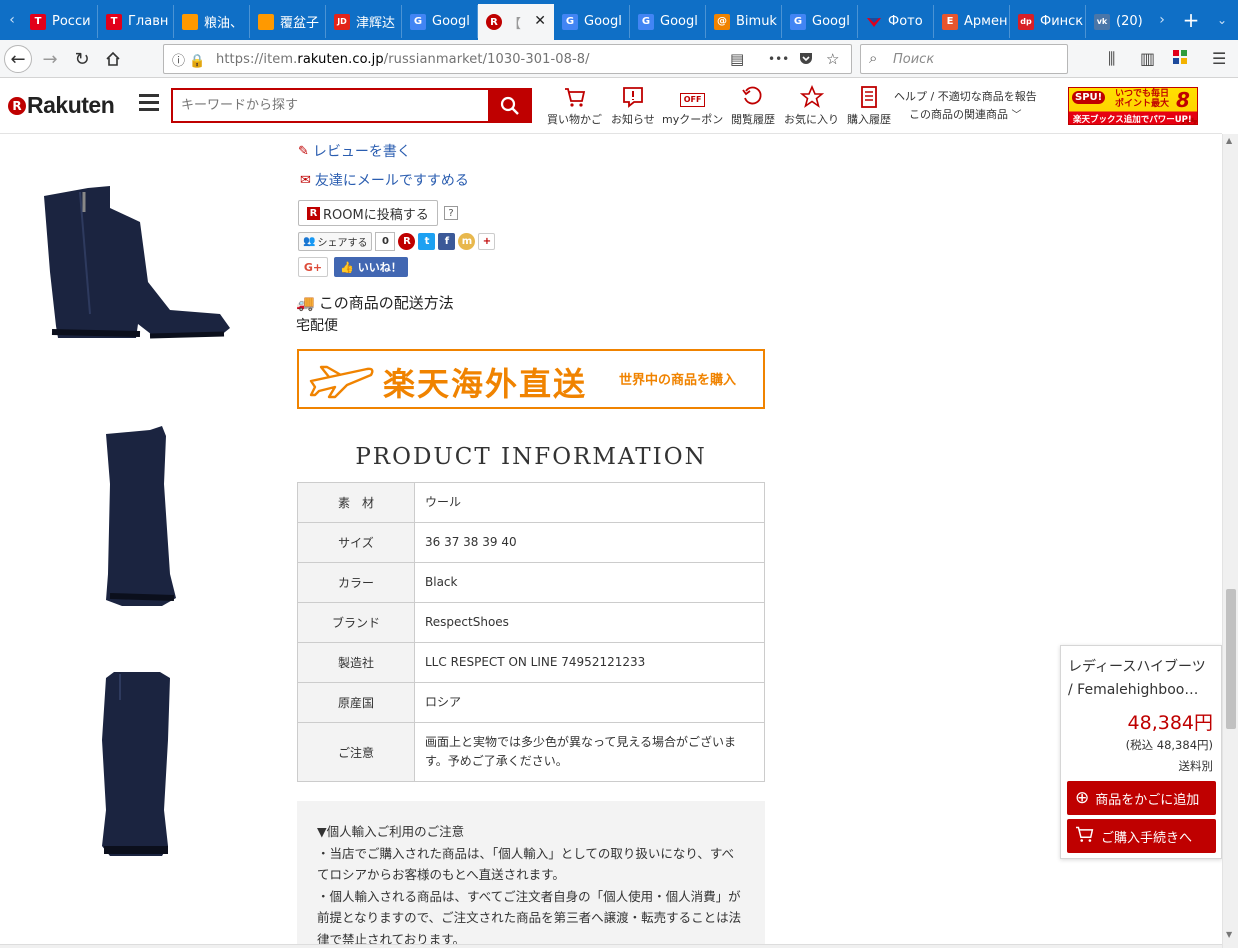 This screenshot has height=948, width=1238. I want to click on header-link-coupon: OFF myクーポン, so click(692, 106).